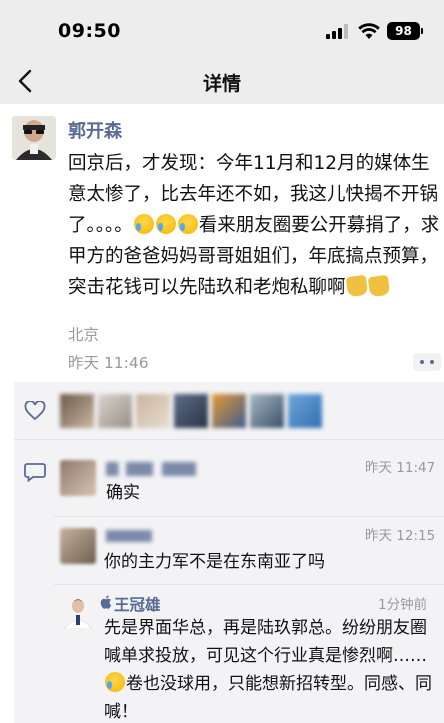  What do you see at coordinates (35, 411) in the screenshot?
I see `heart-icon` at bounding box center [35, 411].